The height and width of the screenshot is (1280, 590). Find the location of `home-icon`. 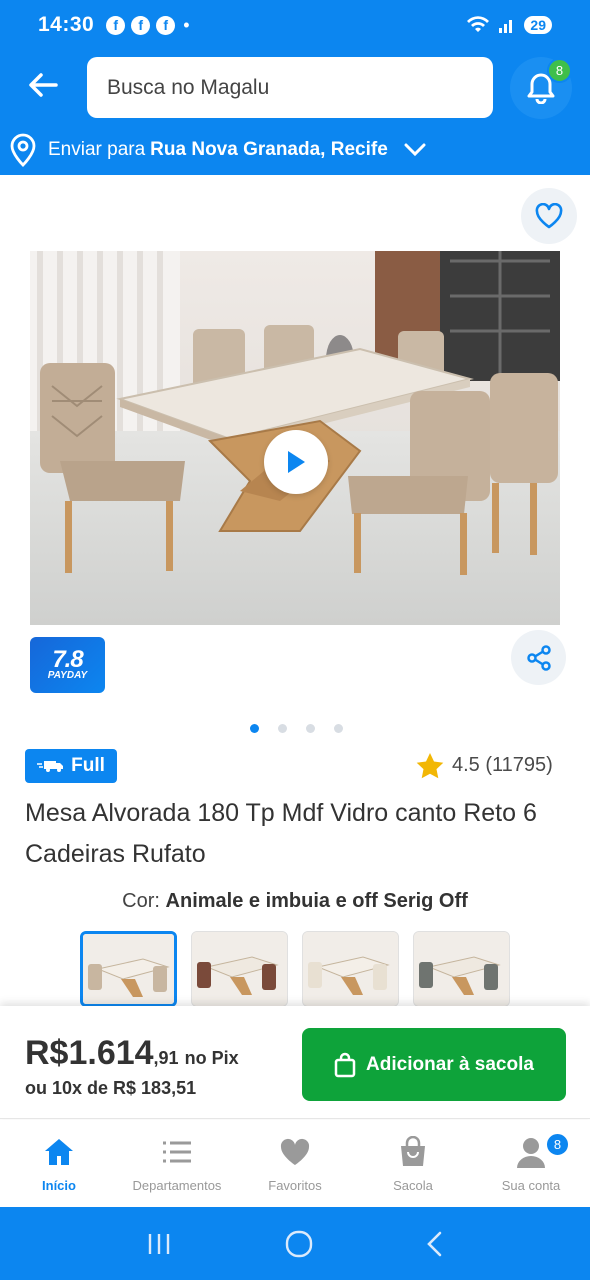

home-icon is located at coordinates (59, 1152).